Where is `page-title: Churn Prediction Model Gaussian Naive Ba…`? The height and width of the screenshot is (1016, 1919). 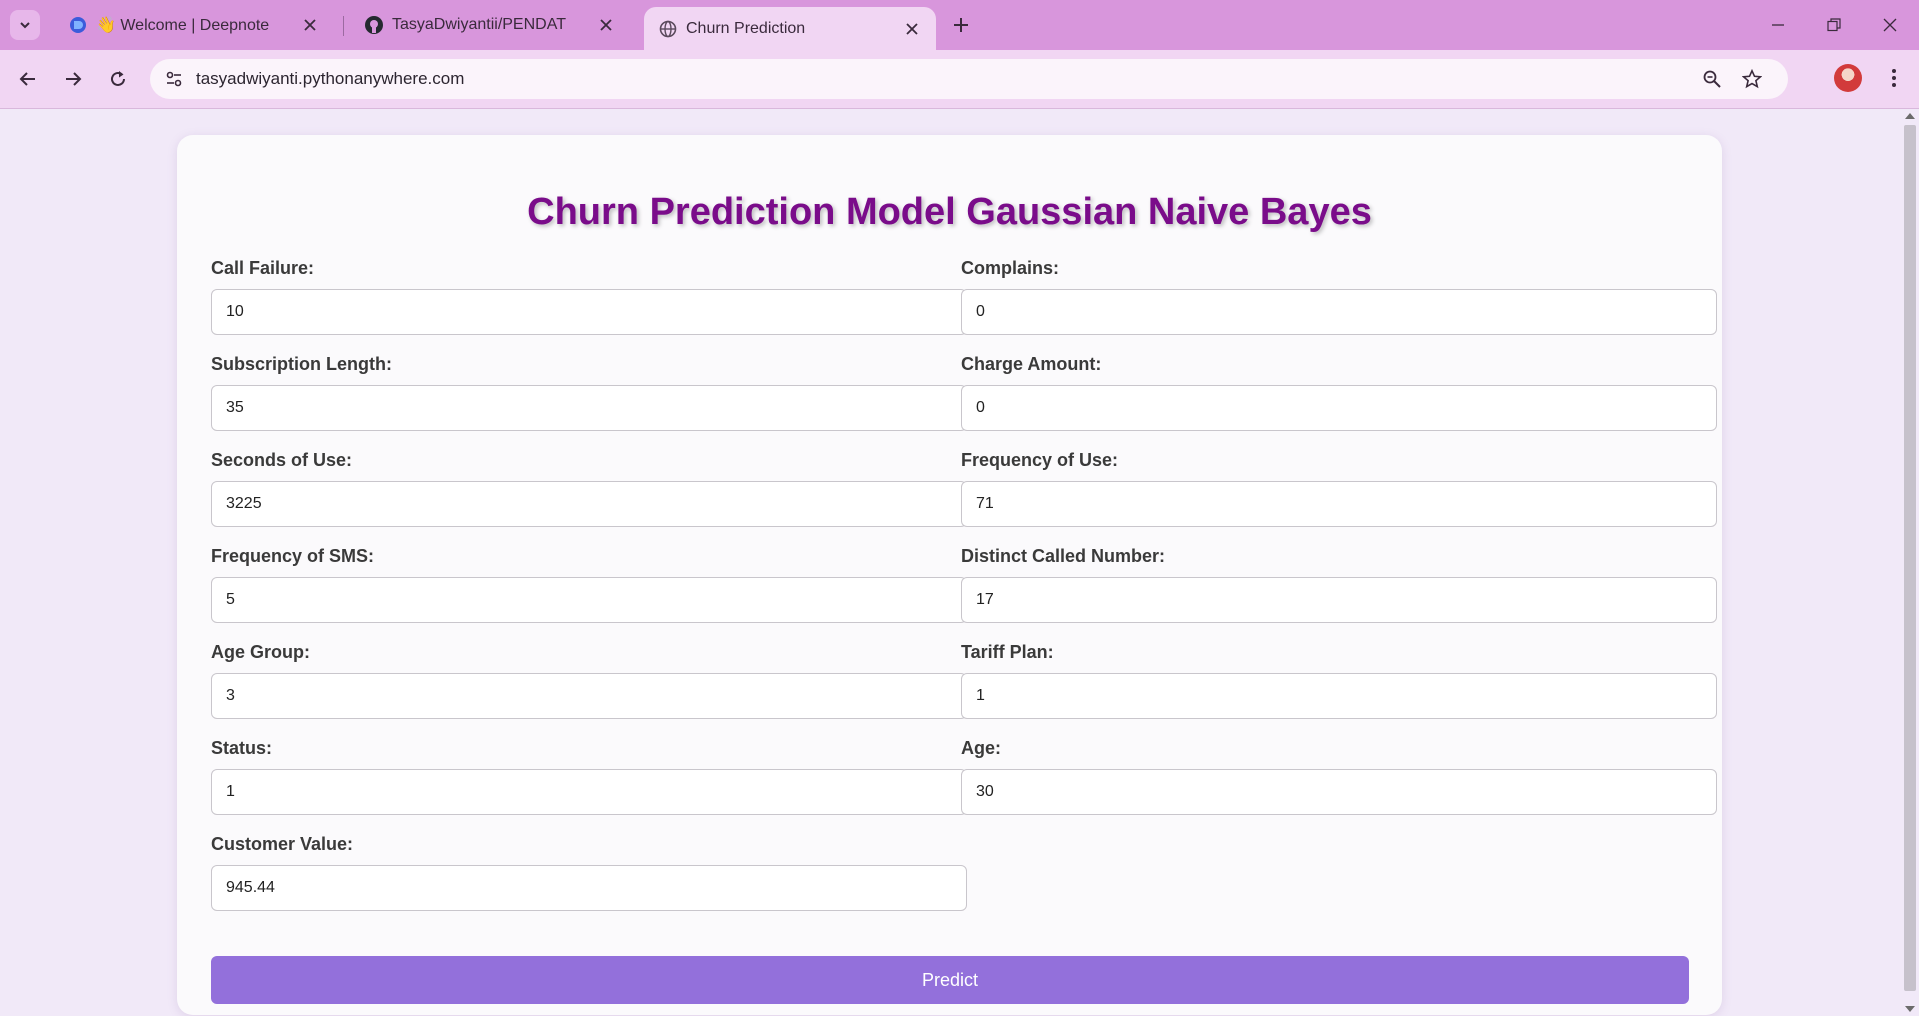
page-title: Churn Prediction Model Gaussian Naive Ba… is located at coordinates (949, 212).